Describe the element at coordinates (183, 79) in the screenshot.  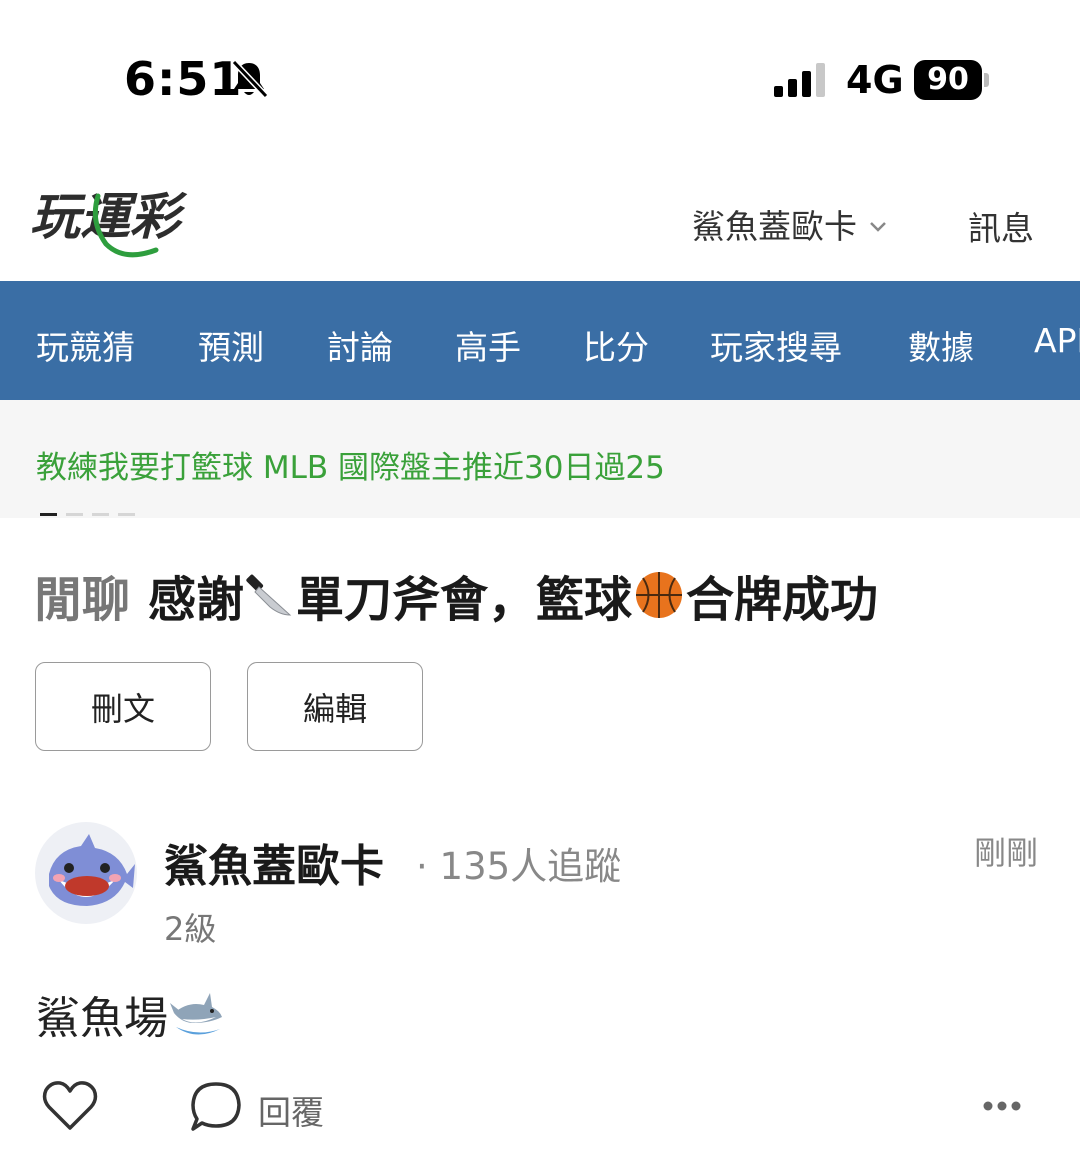
I see `status-time: 6:51` at that location.